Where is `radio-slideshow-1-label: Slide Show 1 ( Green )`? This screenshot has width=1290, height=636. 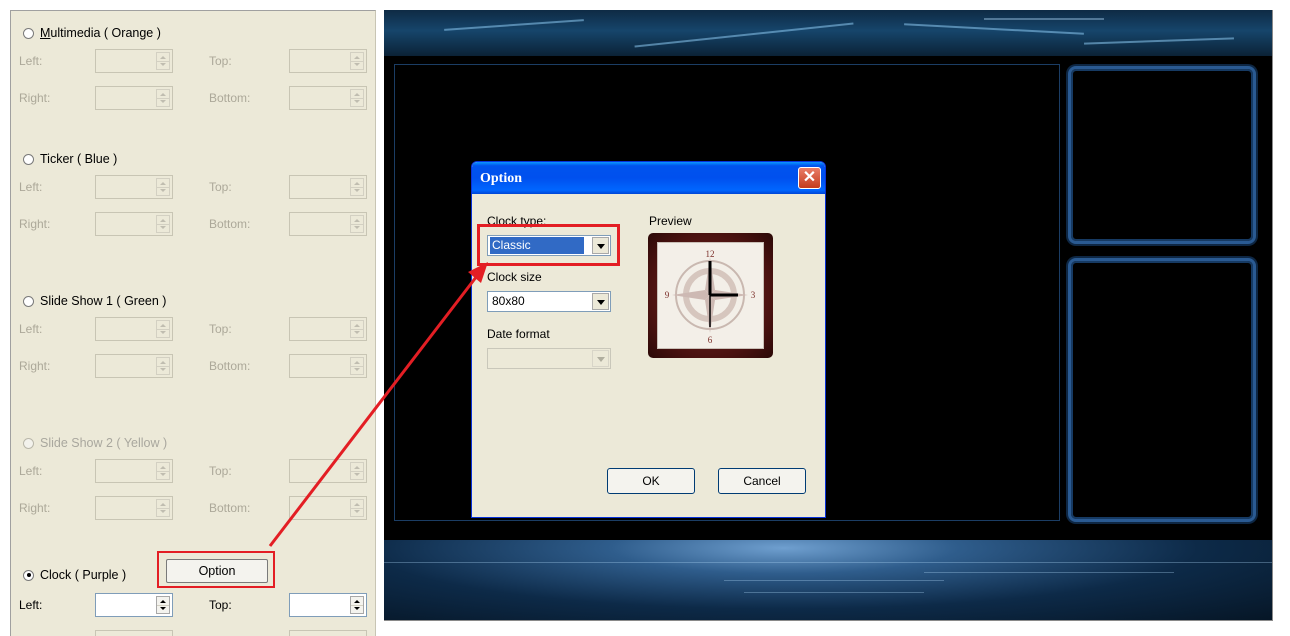
radio-slideshow-1-label: Slide Show 1 ( Green ) is located at coordinates (103, 301).